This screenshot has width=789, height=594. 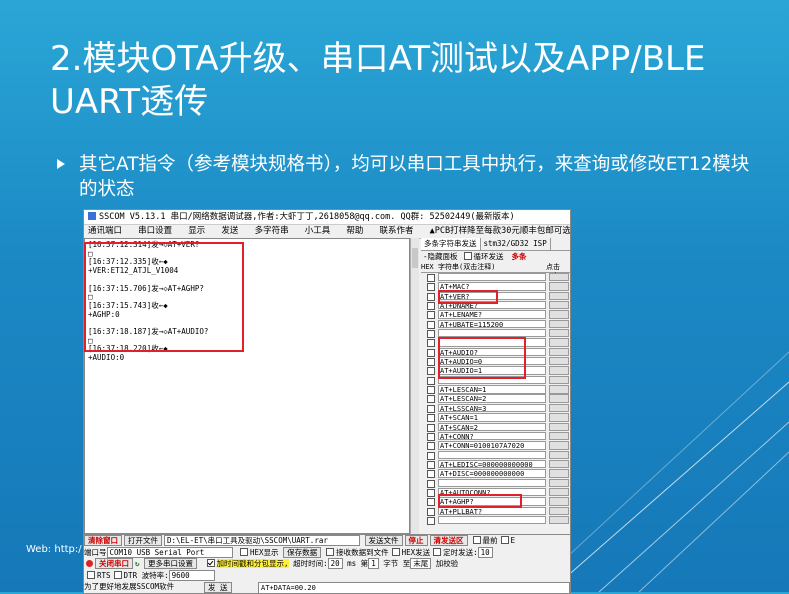 I want to click on hex-send-checkbox, so click(x=395, y=551).